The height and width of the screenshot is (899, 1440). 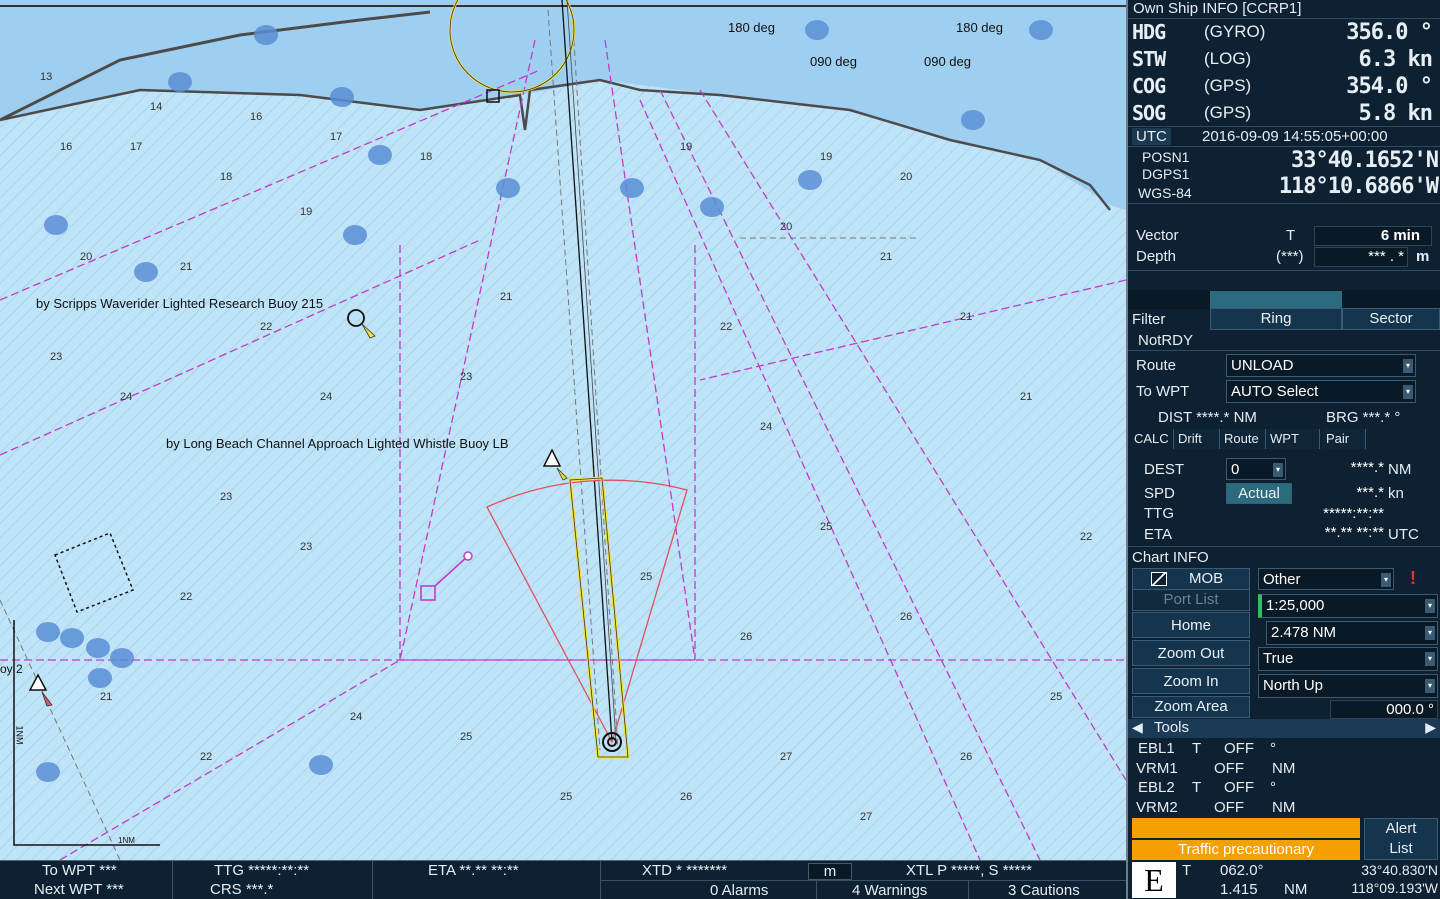 What do you see at coordinates (685, 870) in the screenshot?
I see `xtd-status: XTD * *******` at bounding box center [685, 870].